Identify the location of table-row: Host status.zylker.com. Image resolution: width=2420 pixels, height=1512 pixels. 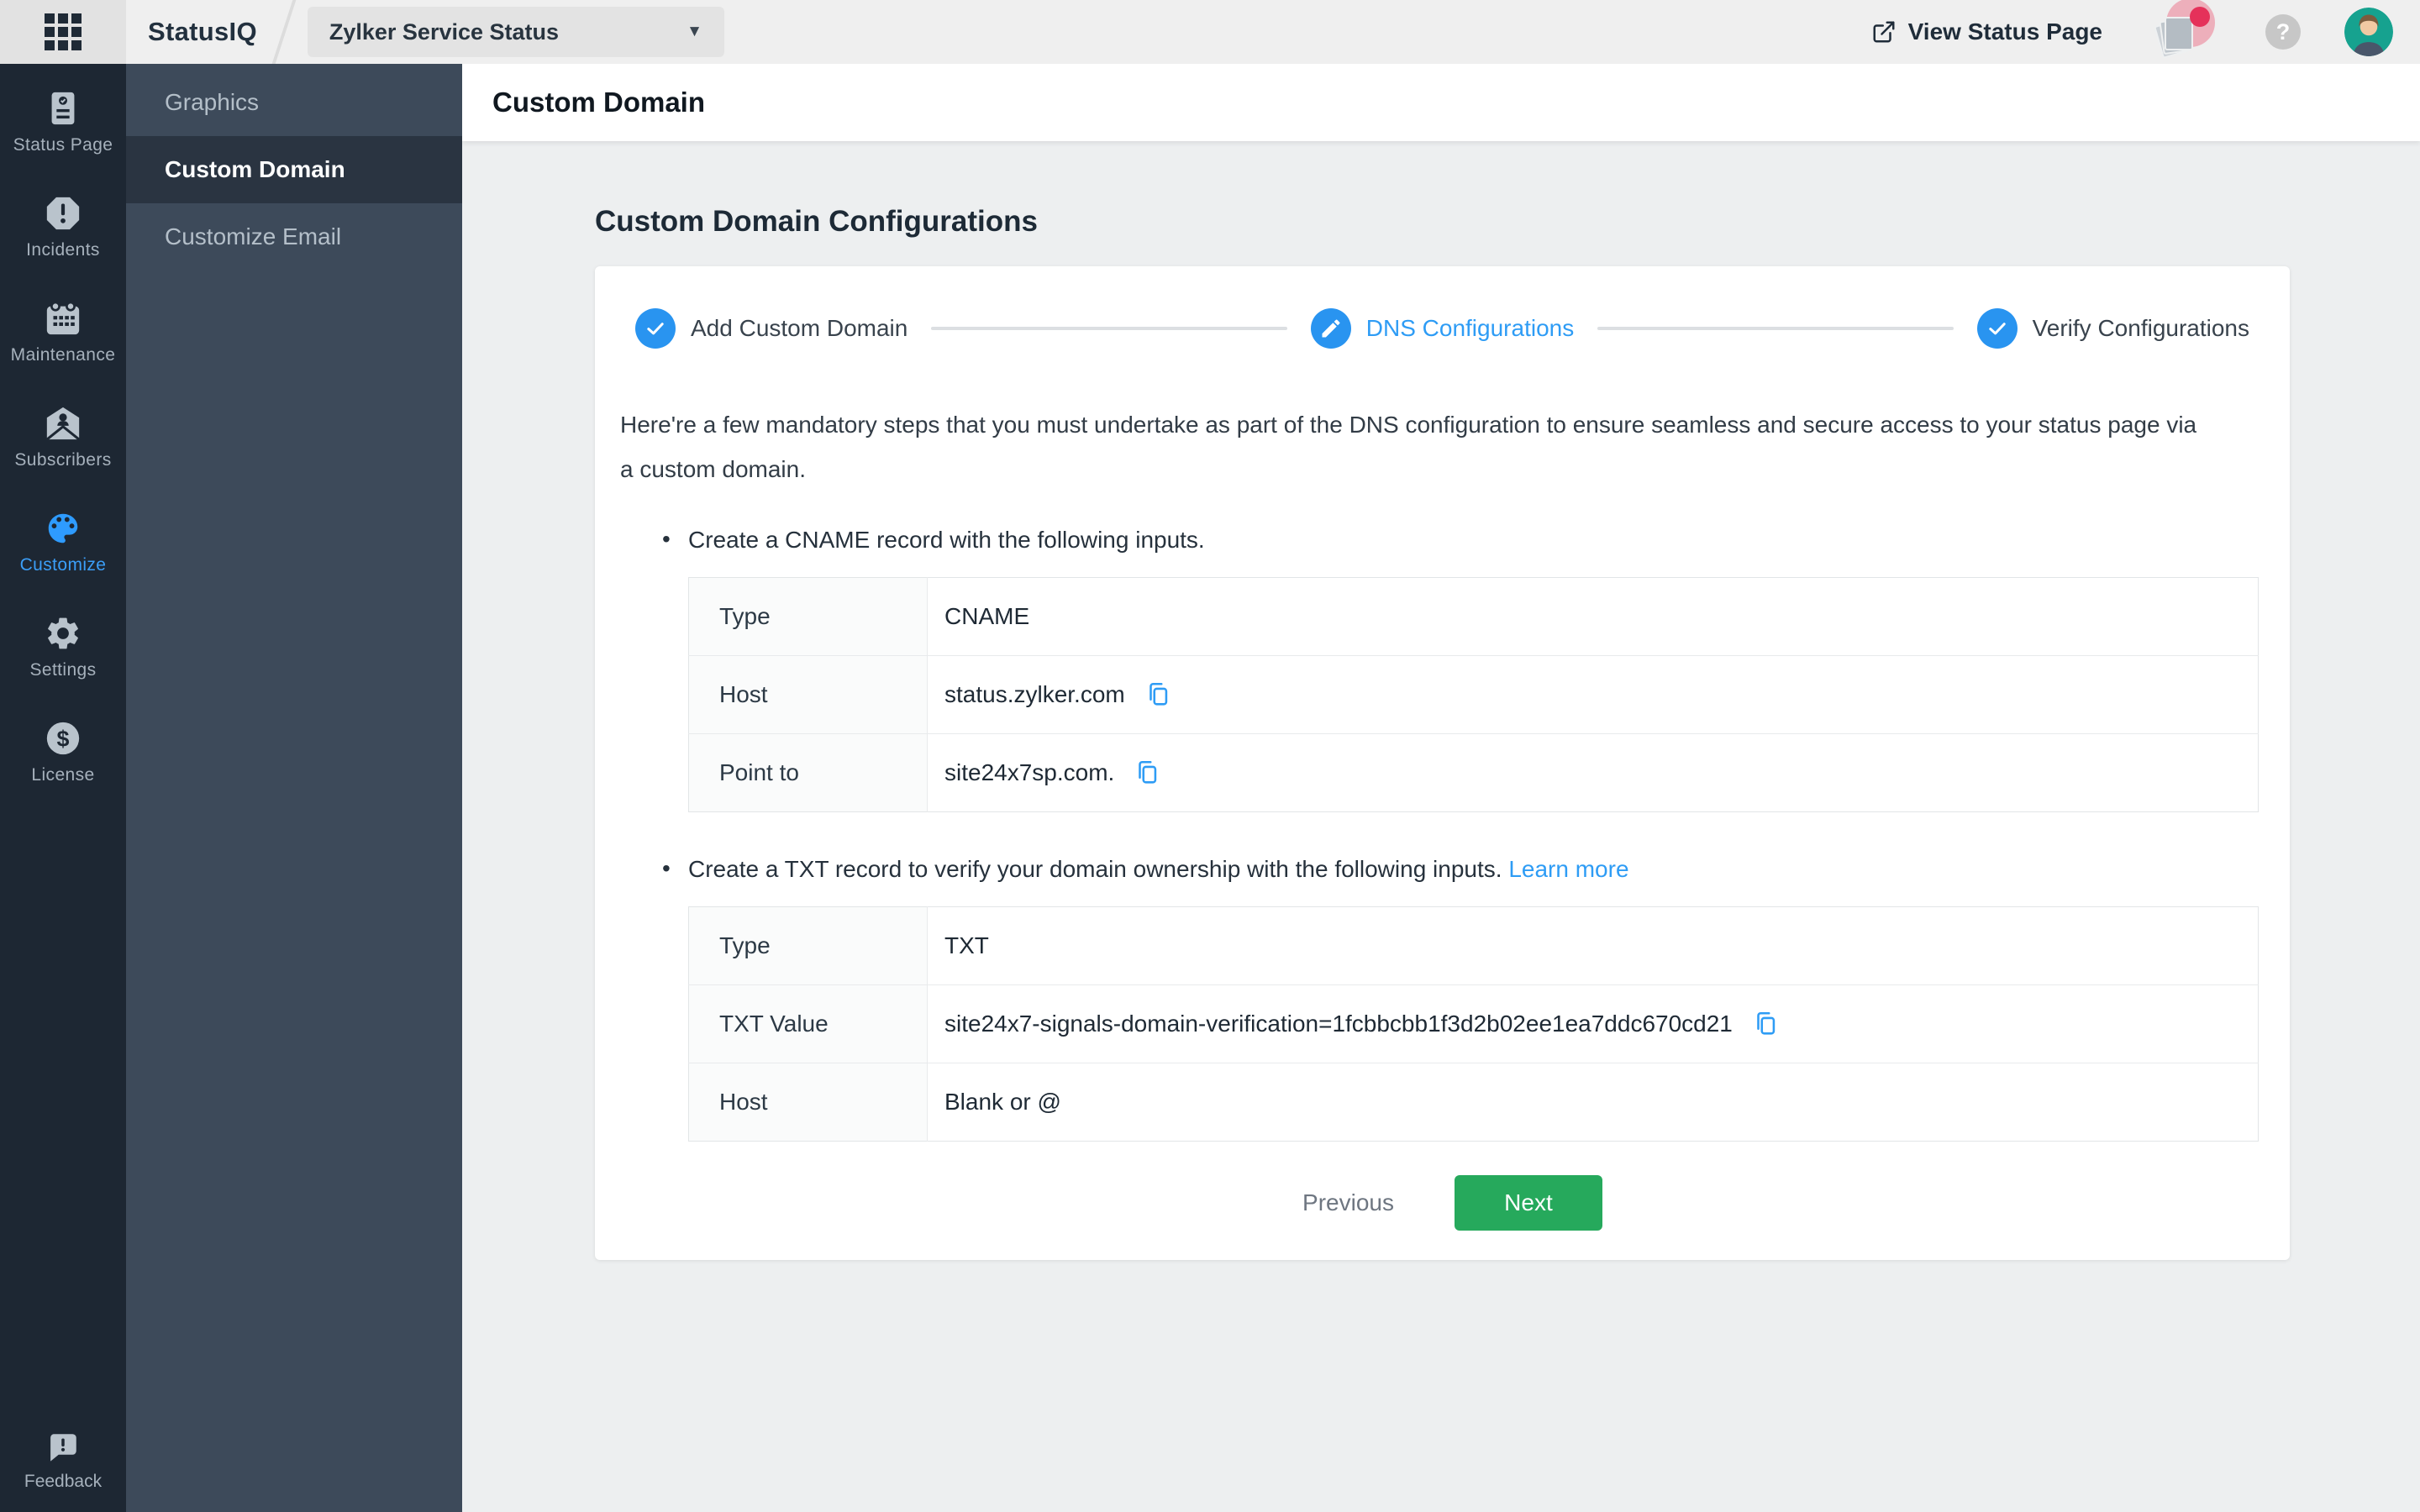
(1473, 694).